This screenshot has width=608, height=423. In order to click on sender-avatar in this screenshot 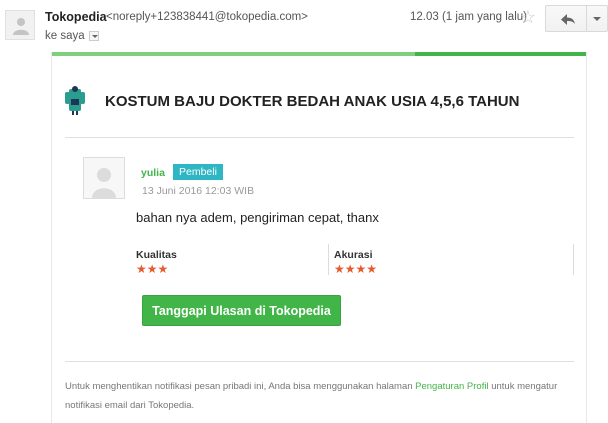, I will do `click(20, 25)`.